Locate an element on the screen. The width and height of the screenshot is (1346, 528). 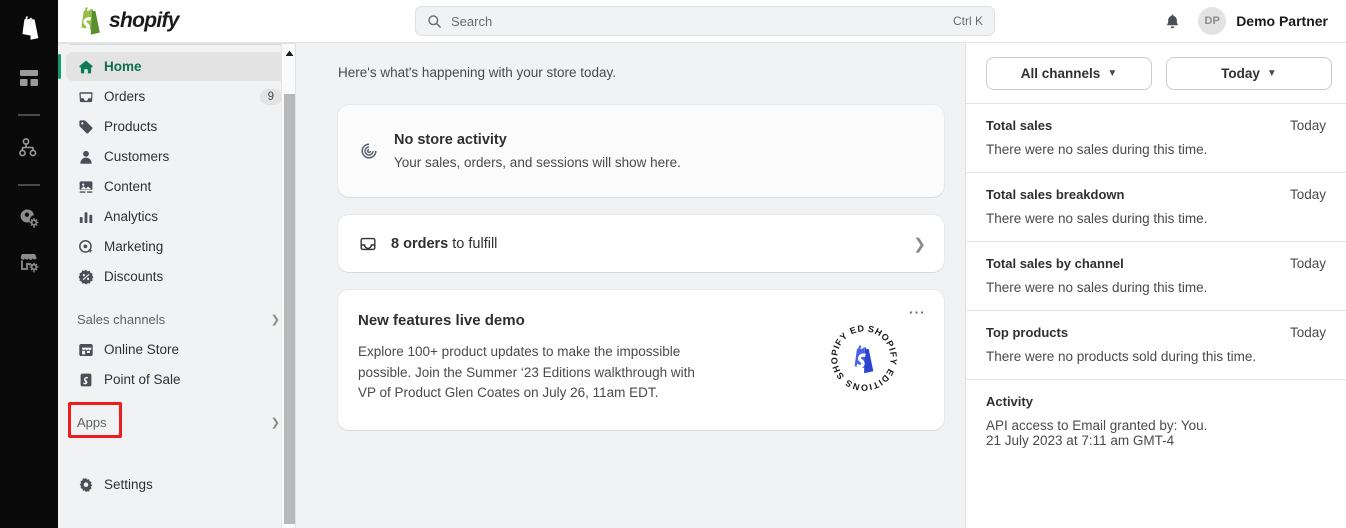
top-bar: shopify Search Ctrl K DP Demo Partner is located at coordinates (702, 21).